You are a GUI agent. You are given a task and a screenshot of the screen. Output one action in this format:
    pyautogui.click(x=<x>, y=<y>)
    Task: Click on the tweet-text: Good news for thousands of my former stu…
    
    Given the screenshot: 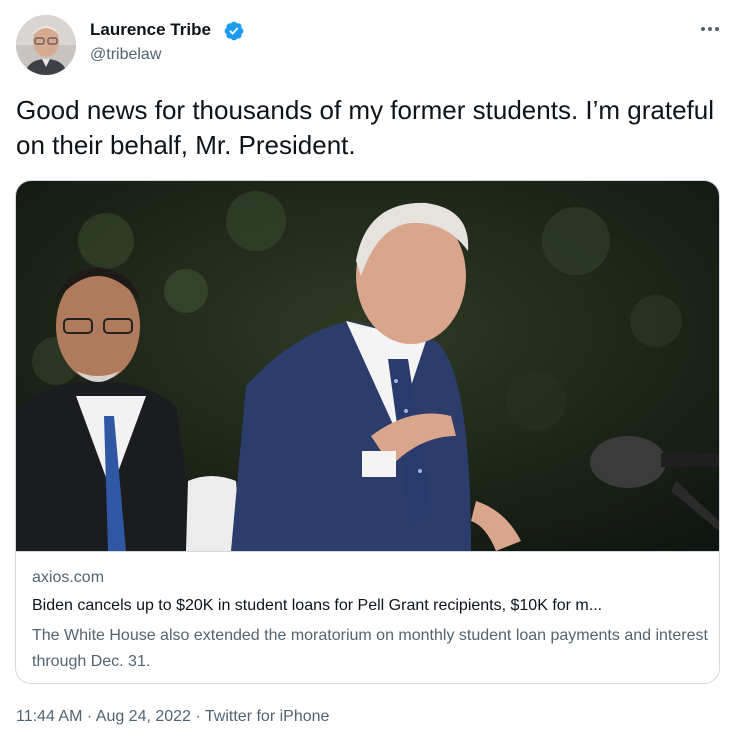 What is the action you would take?
    pyautogui.click(x=365, y=127)
    